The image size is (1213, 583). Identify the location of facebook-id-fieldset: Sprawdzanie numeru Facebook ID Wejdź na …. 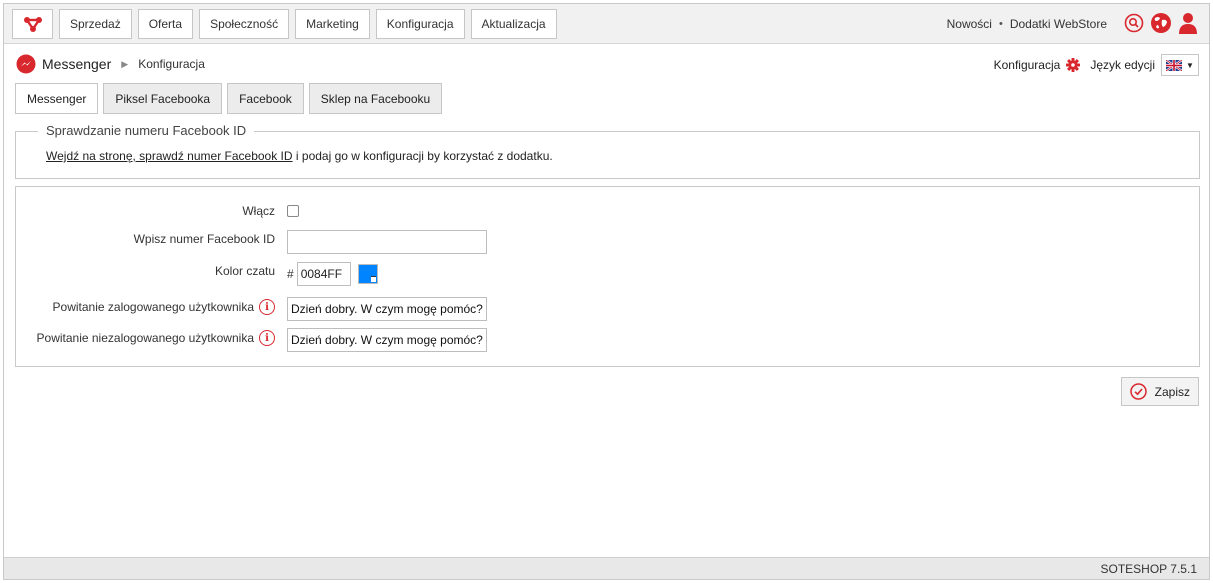
(607, 151).